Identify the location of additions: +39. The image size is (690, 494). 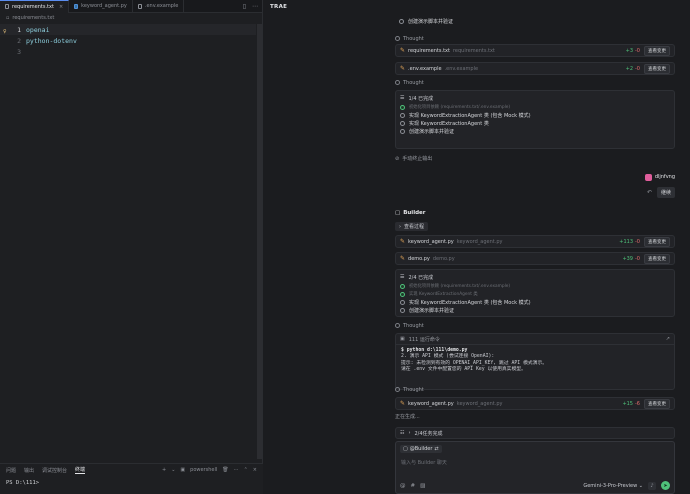
(627, 258).